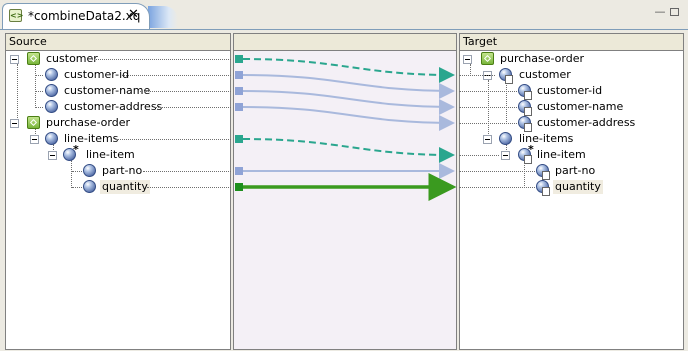  Describe the element at coordinates (71, 151) in the screenshot. I see `repeating-element-icon` at that location.